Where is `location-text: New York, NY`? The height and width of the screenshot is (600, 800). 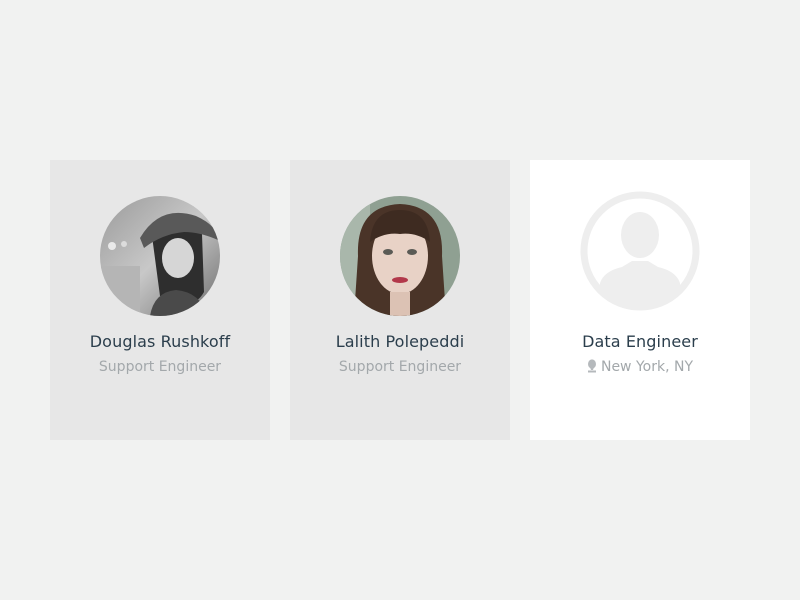
location-text: New York, NY is located at coordinates (647, 367).